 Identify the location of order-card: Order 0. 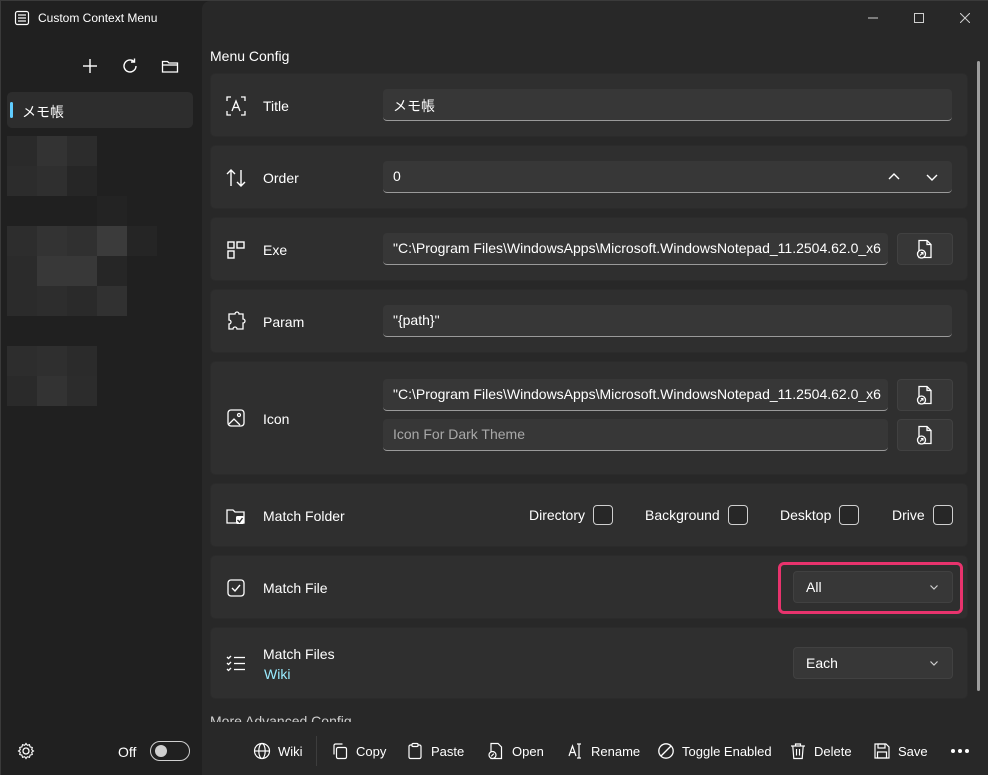
(589, 177).